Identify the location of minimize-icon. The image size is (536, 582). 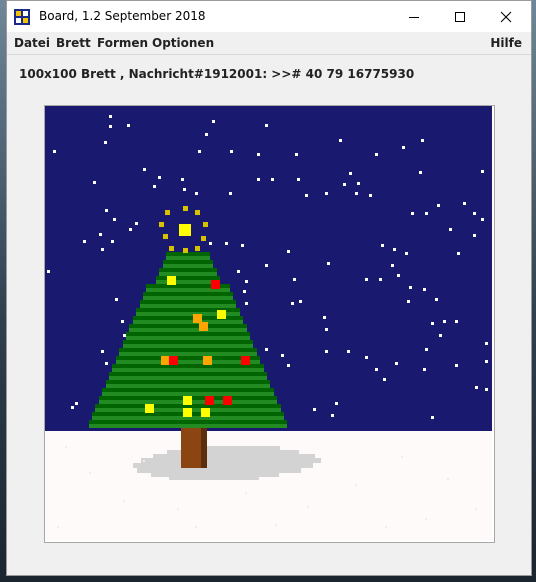
(414, 17).